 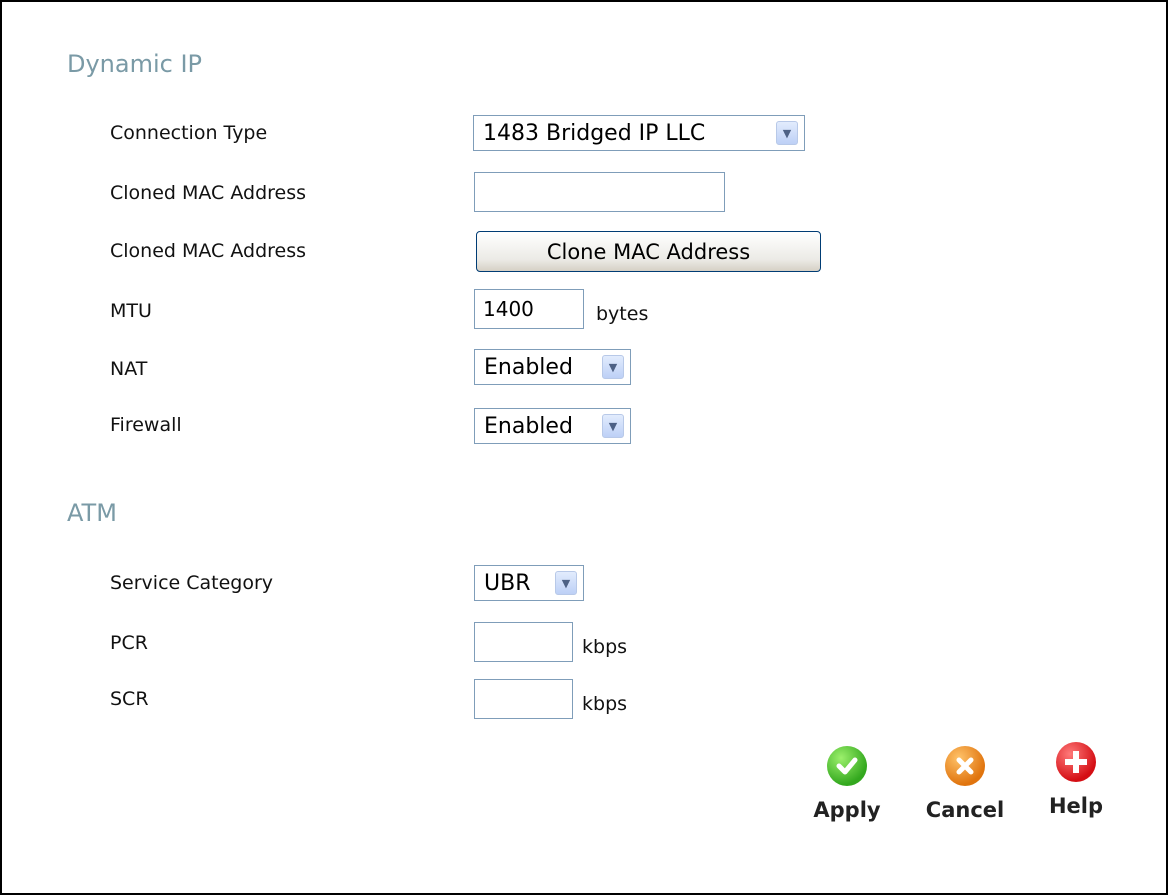 I want to click on service-category-select: UBR ▼, so click(x=529, y=583).